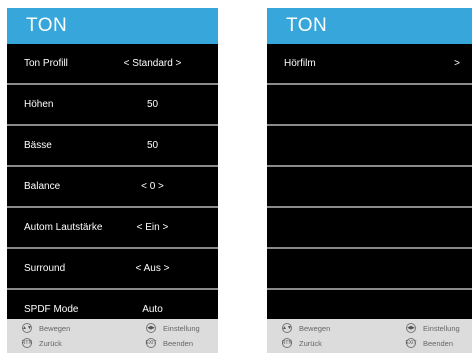  What do you see at coordinates (112, 64) in the screenshot?
I see `menu-item-ton-profil: Ton Profill < Standard >` at bounding box center [112, 64].